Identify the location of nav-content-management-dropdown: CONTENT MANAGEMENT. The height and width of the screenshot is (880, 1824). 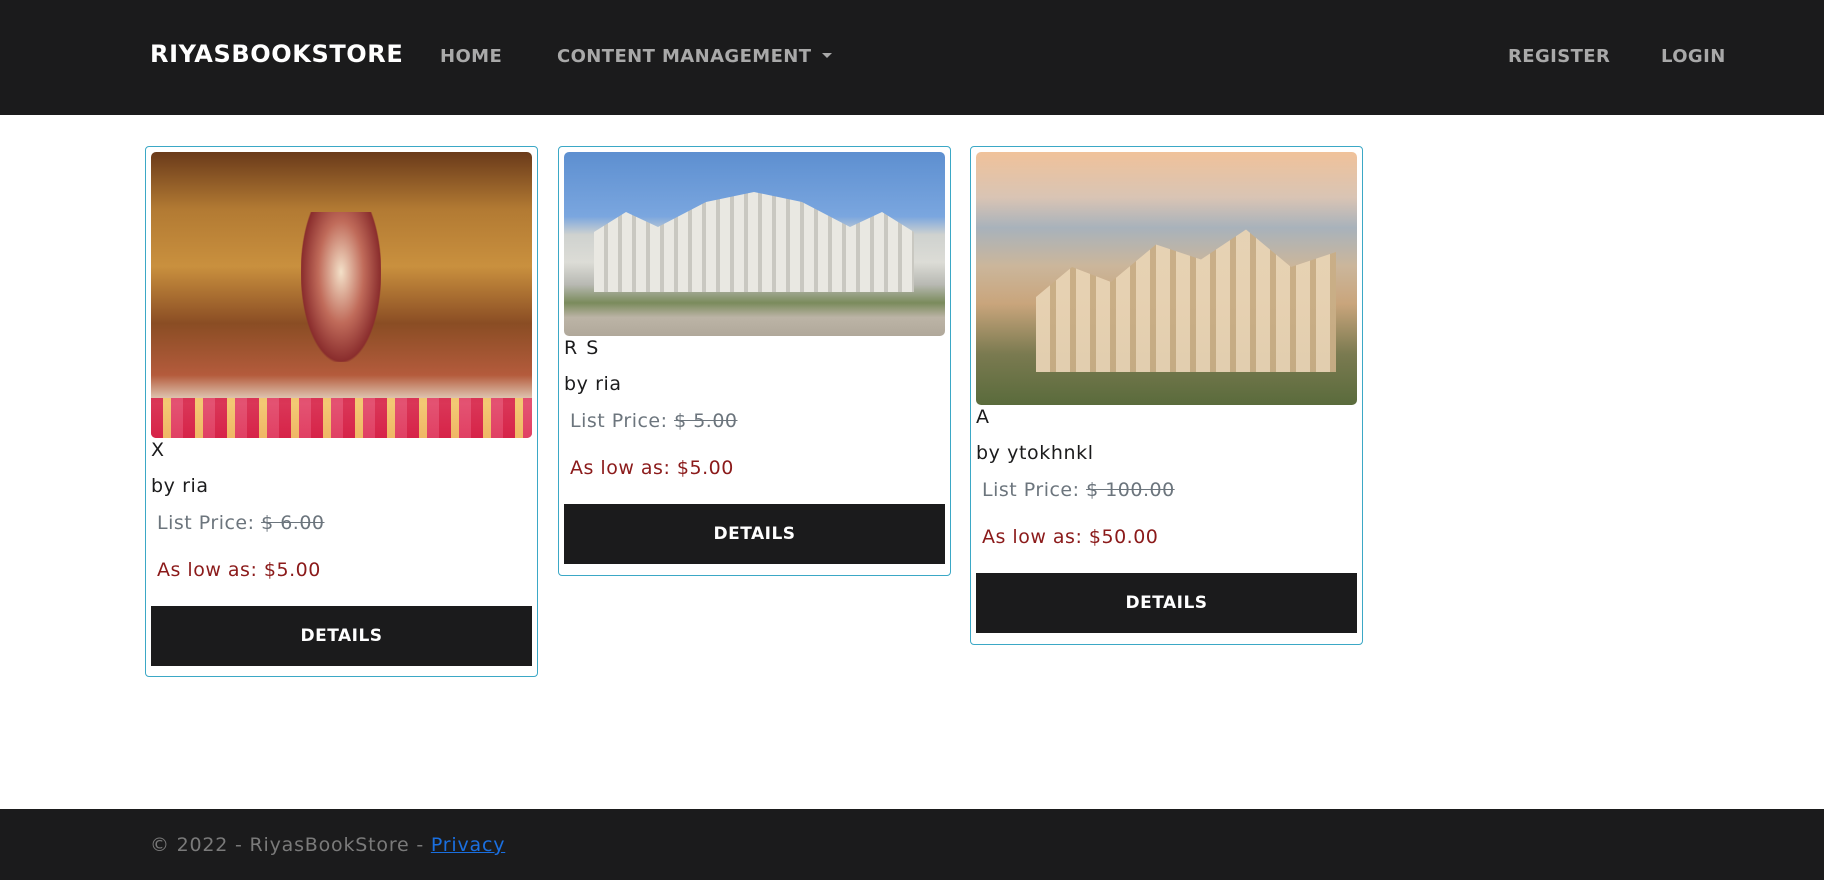
(695, 56).